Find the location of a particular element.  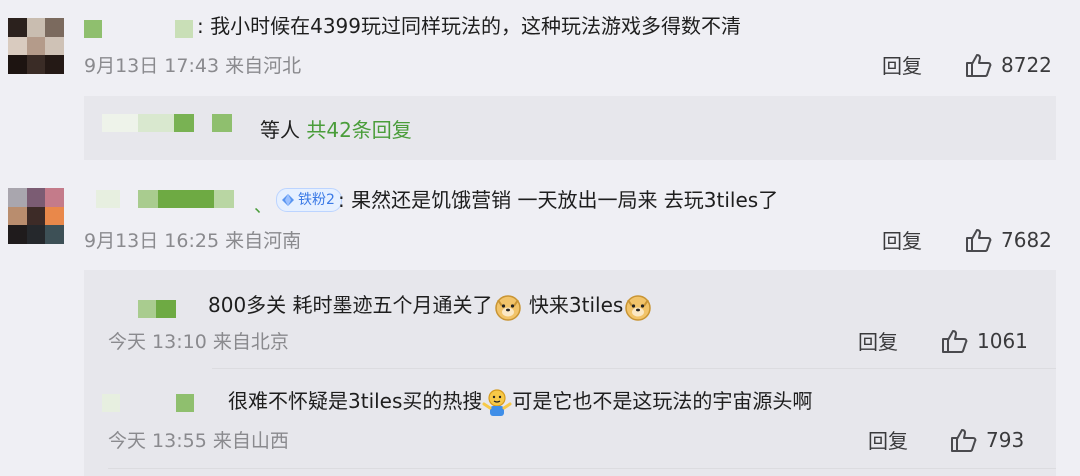

like-button: 7682 is located at coordinates (1008, 240).